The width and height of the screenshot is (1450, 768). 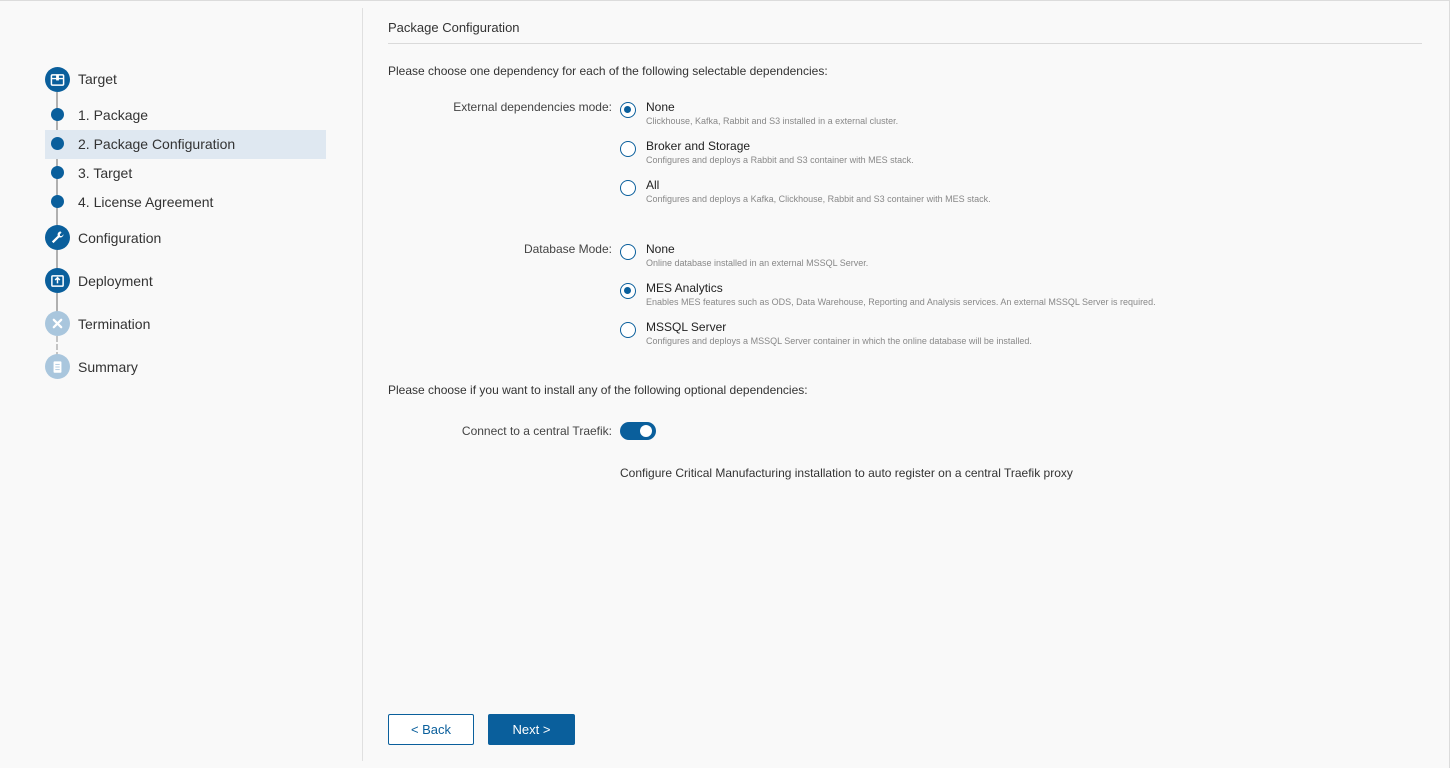 I want to click on document-icon, so click(x=57, y=366).